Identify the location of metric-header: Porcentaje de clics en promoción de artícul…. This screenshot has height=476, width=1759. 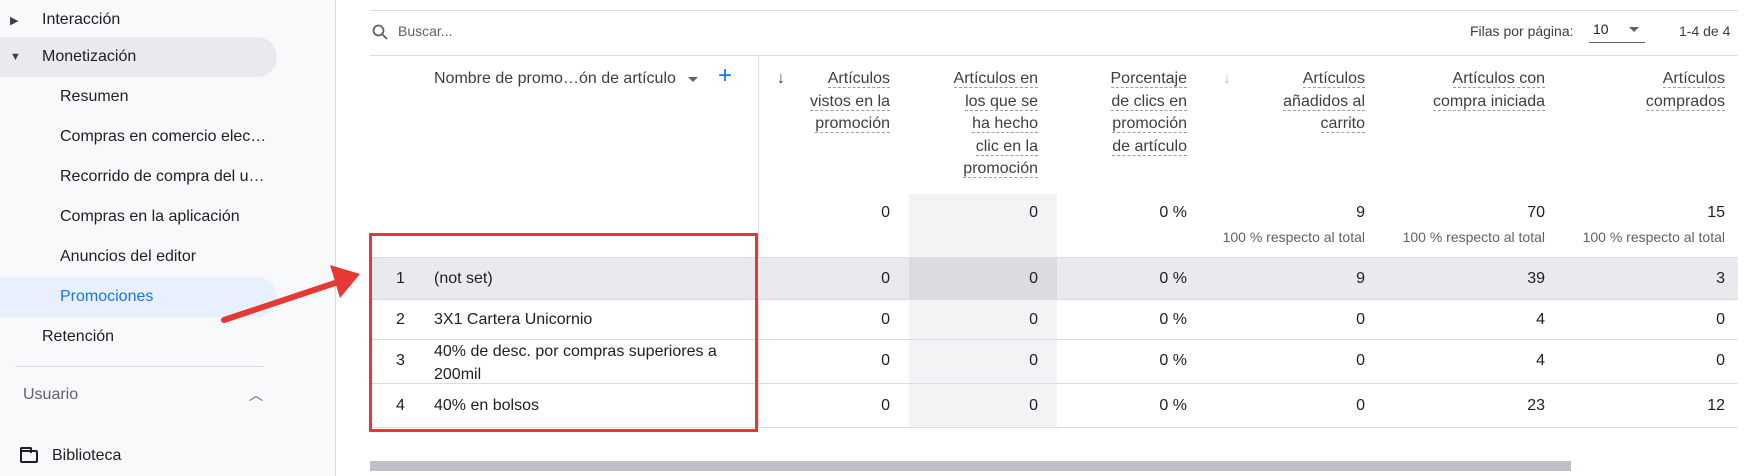
(1148, 113).